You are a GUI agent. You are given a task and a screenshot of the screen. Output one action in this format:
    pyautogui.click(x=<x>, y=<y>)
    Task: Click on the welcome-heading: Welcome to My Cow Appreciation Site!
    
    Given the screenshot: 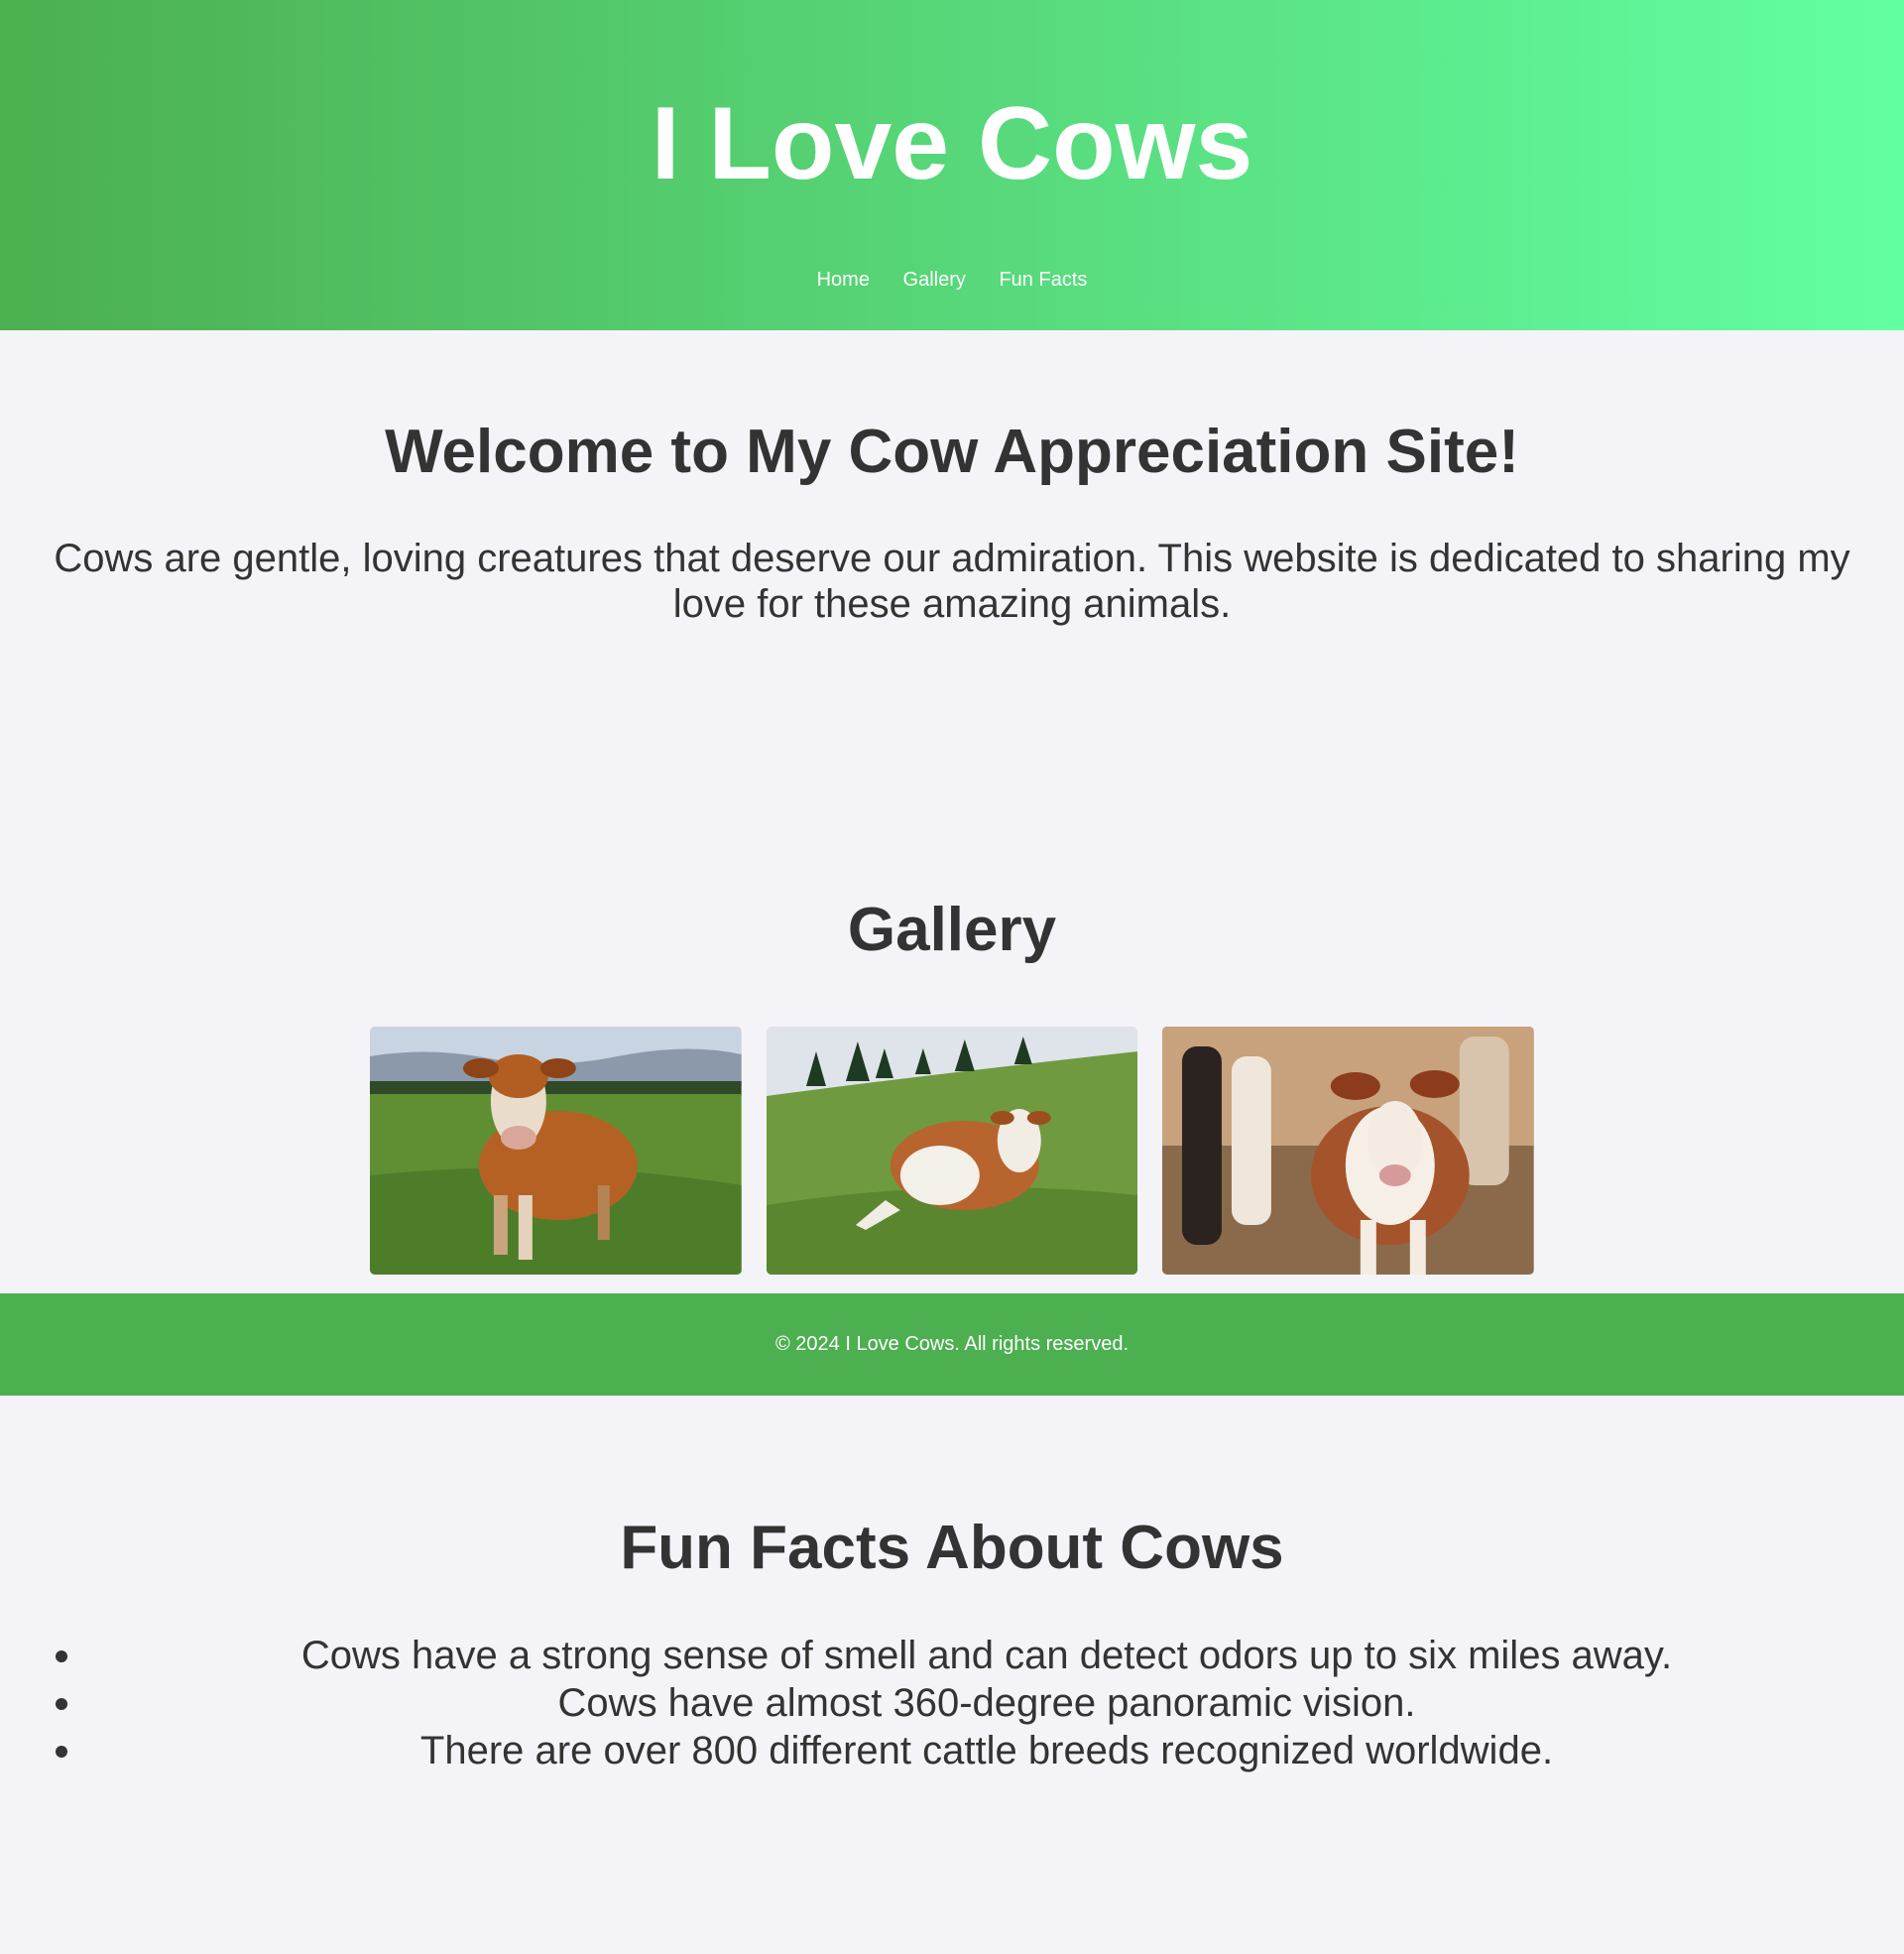 What is the action you would take?
    pyautogui.click(x=952, y=452)
    